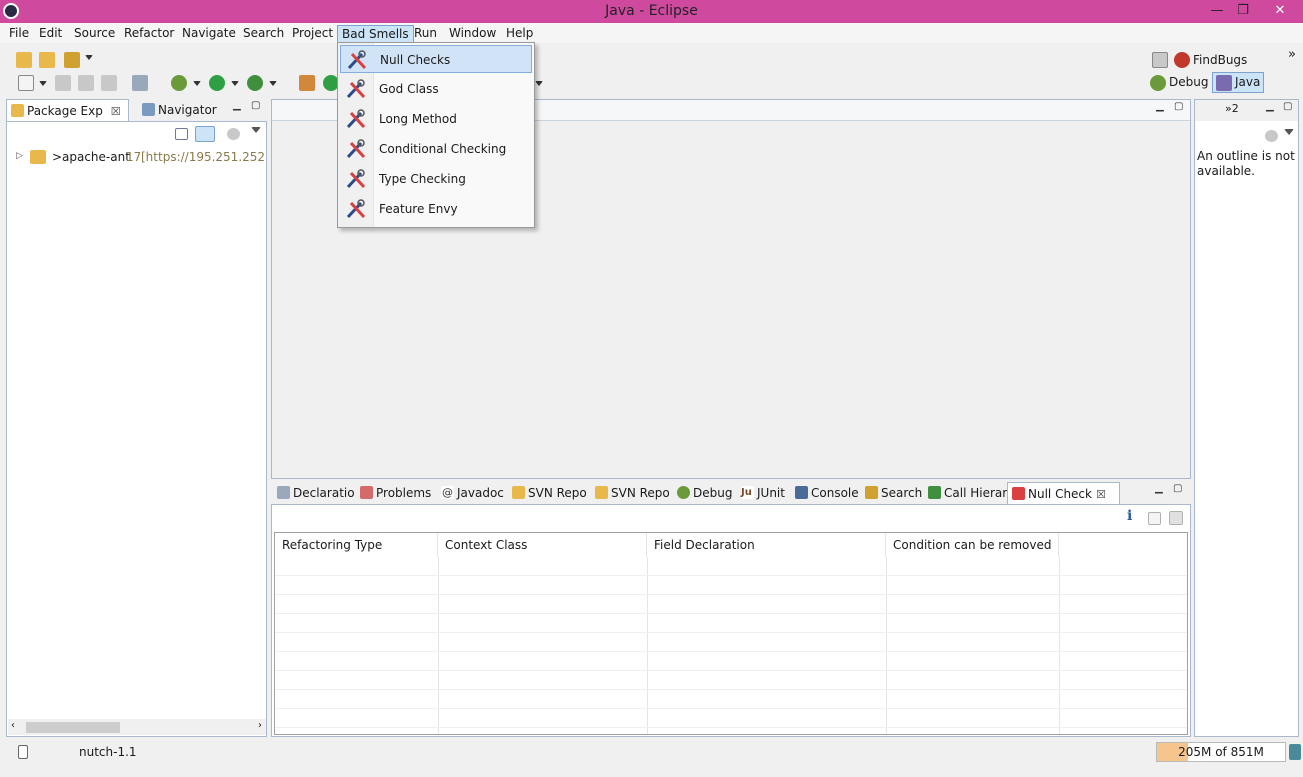  I want to click on heap-status: 205M of 851M, so click(1221, 752).